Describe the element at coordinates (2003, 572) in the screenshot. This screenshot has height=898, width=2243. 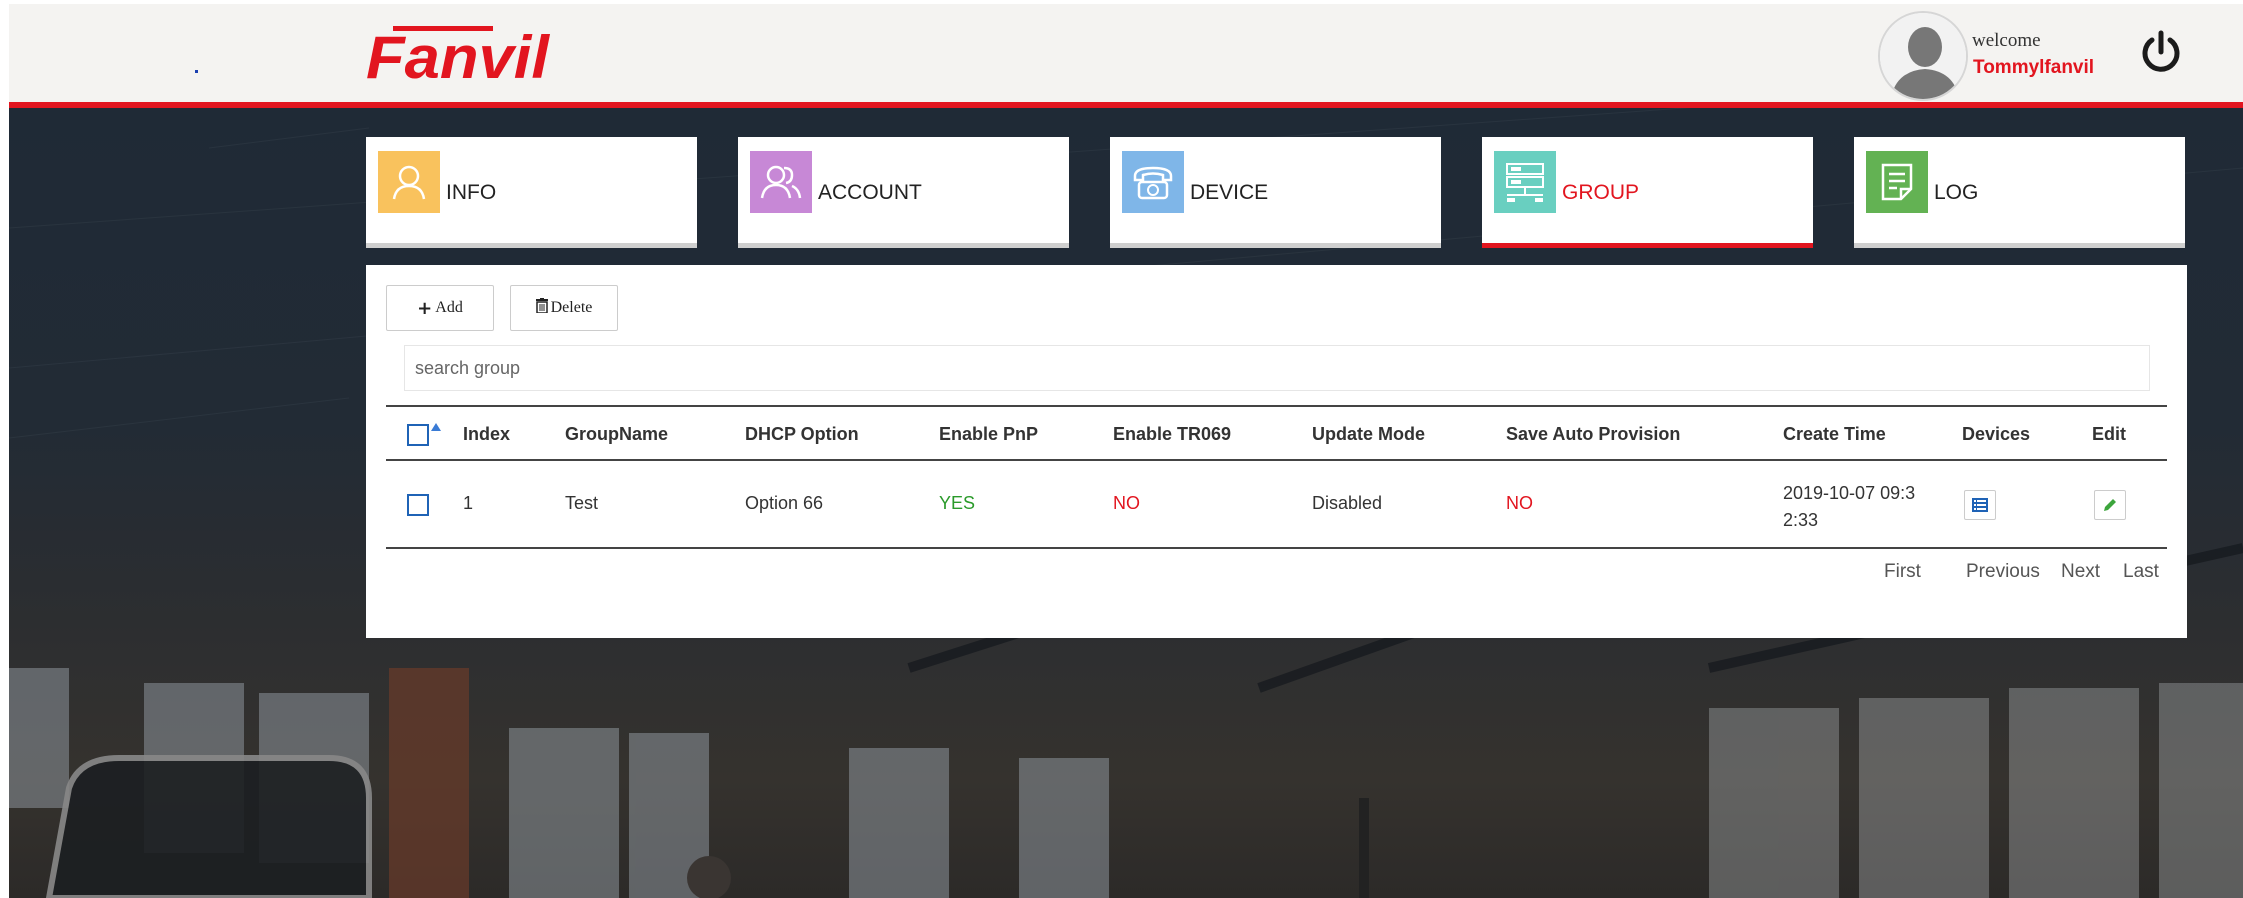
I see `pagination-previous: Previous` at that location.